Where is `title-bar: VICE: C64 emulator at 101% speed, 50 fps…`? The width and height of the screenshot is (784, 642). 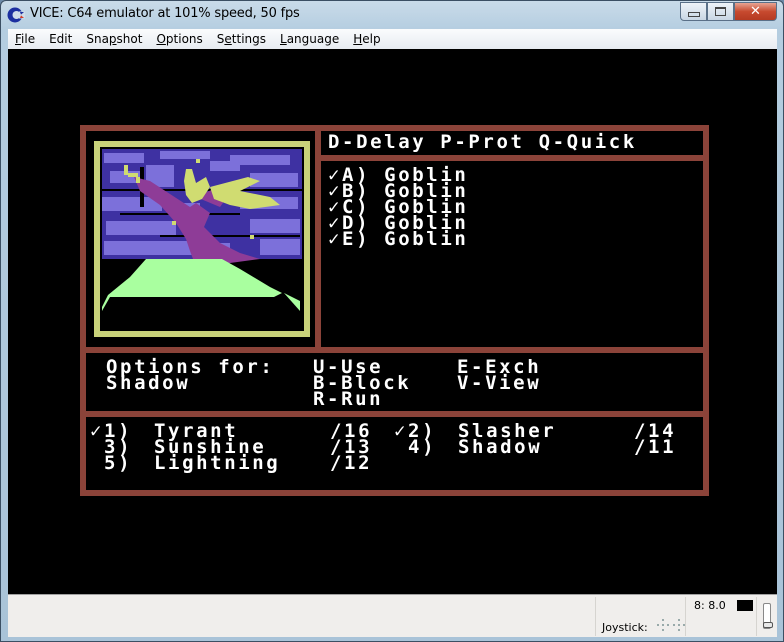 title-bar: VICE: C64 emulator at 101% speed, 50 fps… is located at coordinates (392, 15).